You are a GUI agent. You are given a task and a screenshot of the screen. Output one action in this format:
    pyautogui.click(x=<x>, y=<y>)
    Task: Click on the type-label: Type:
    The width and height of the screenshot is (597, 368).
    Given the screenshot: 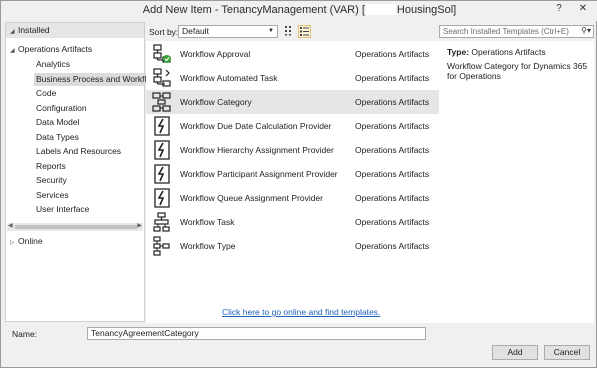 What is the action you would take?
    pyautogui.click(x=458, y=52)
    